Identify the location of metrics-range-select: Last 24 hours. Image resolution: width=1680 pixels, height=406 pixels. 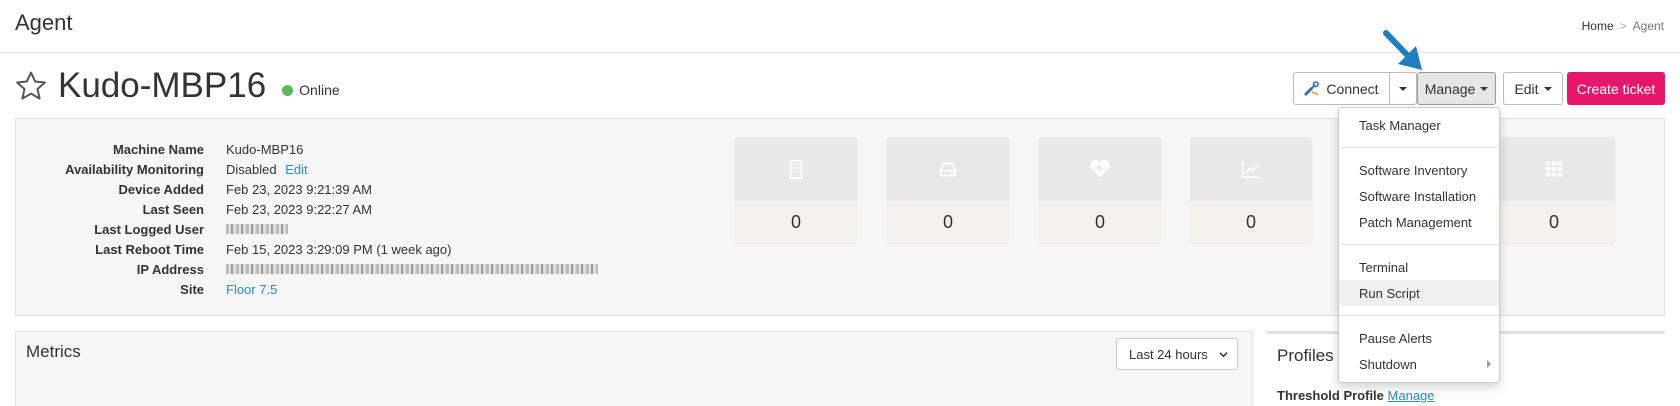
(1177, 354).